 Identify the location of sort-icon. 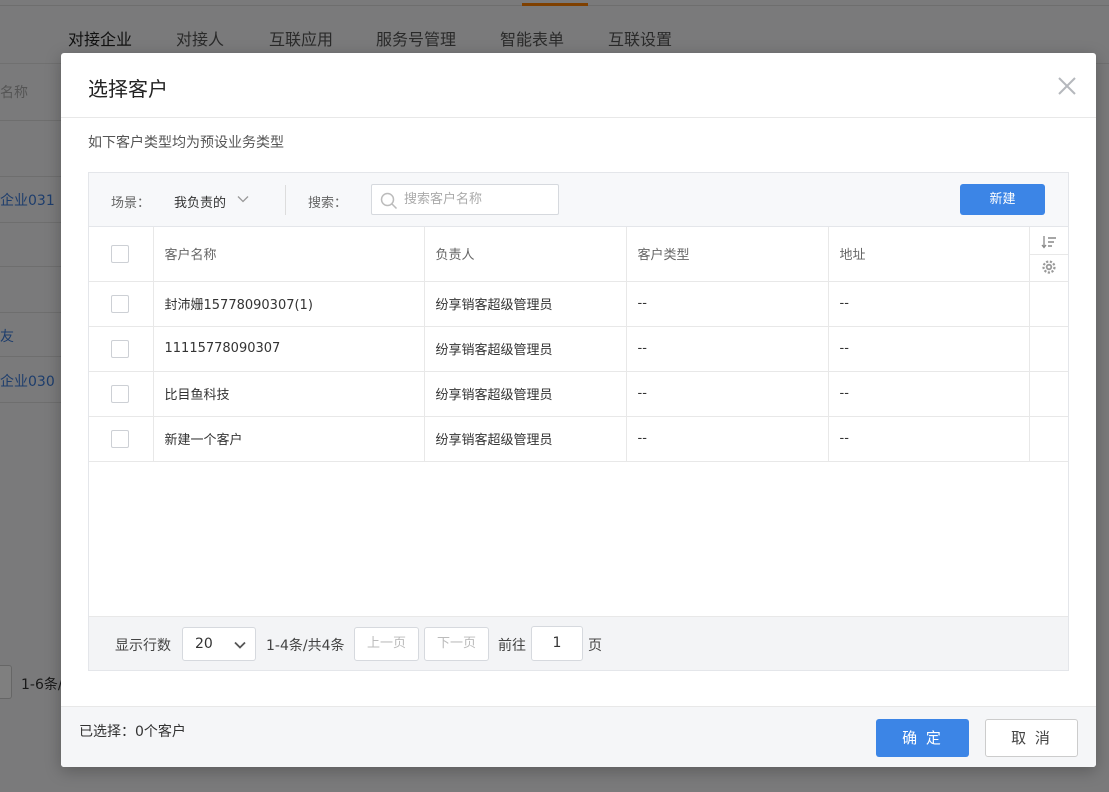
(1048, 242).